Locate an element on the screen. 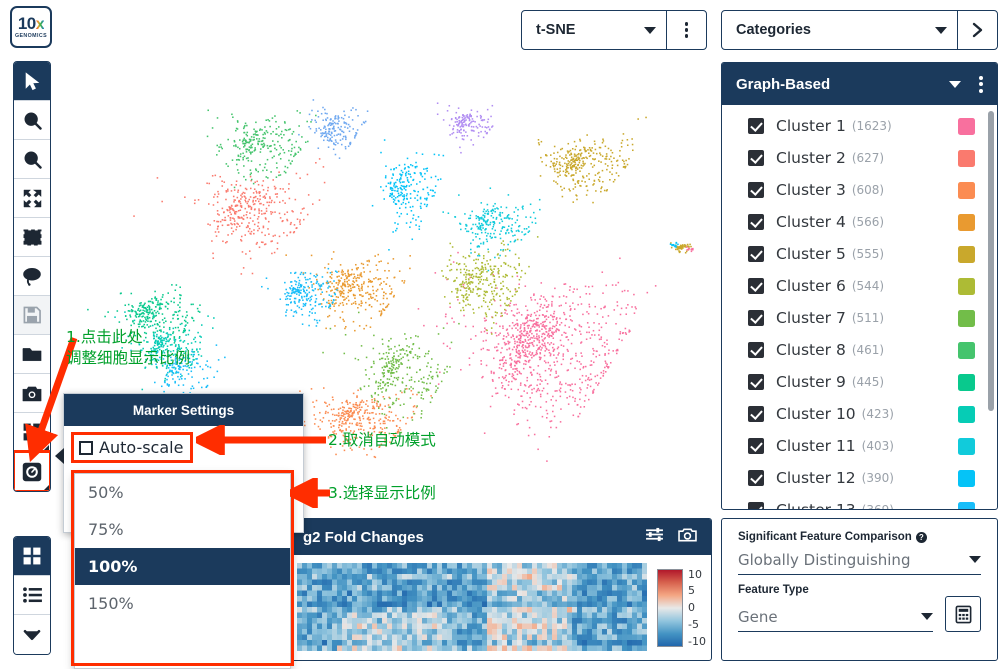 This screenshot has height=669, width=1008. cluster-panel-header: Graph-Based is located at coordinates (859, 84).